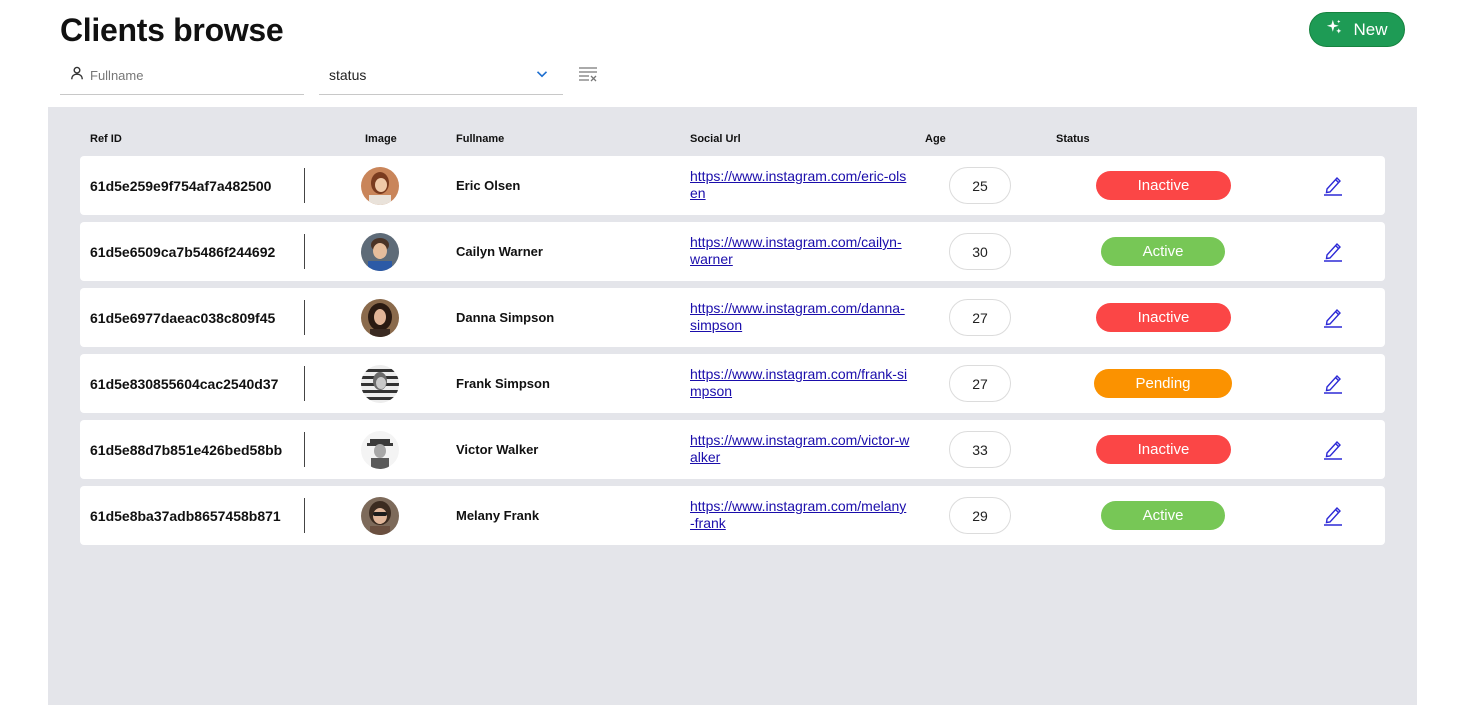  I want to click on ref-id: 61d5e259e9f754af7a482500, so click(181, 185).